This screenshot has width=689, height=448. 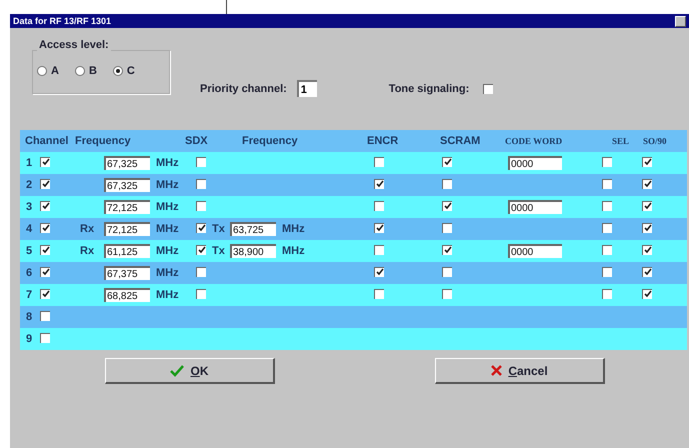 I want to click on channel-number: 6, so click(x=30, y=273).